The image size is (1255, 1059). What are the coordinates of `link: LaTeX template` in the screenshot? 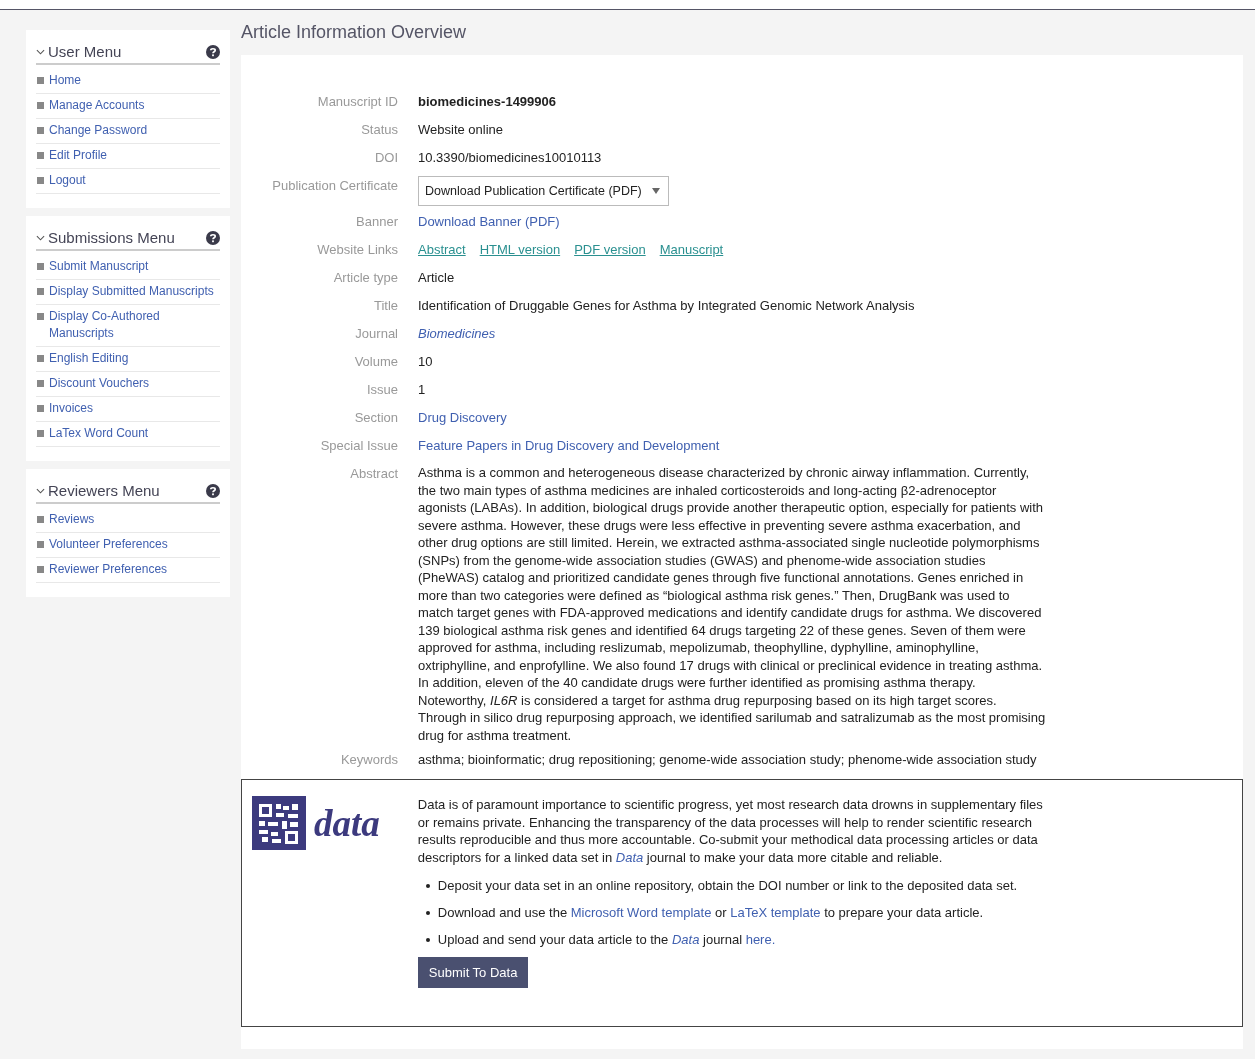 It's located at (775, 912).